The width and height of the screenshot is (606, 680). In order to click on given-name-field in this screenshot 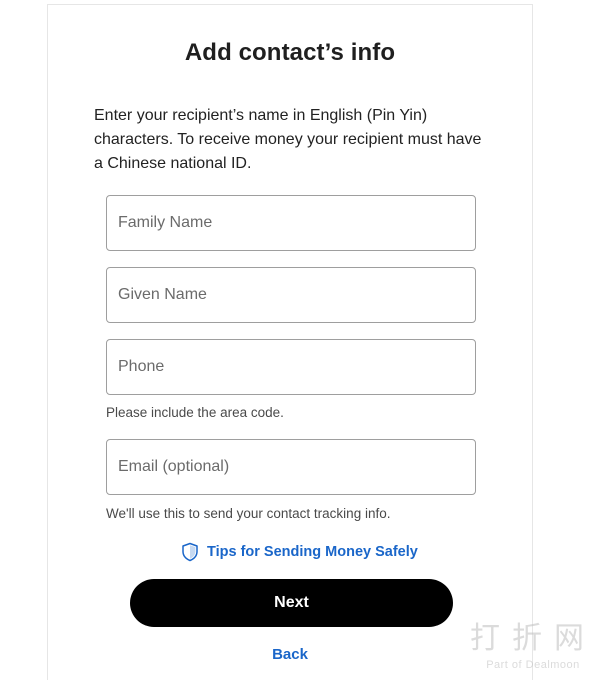, I will do `click(291, 295)`.